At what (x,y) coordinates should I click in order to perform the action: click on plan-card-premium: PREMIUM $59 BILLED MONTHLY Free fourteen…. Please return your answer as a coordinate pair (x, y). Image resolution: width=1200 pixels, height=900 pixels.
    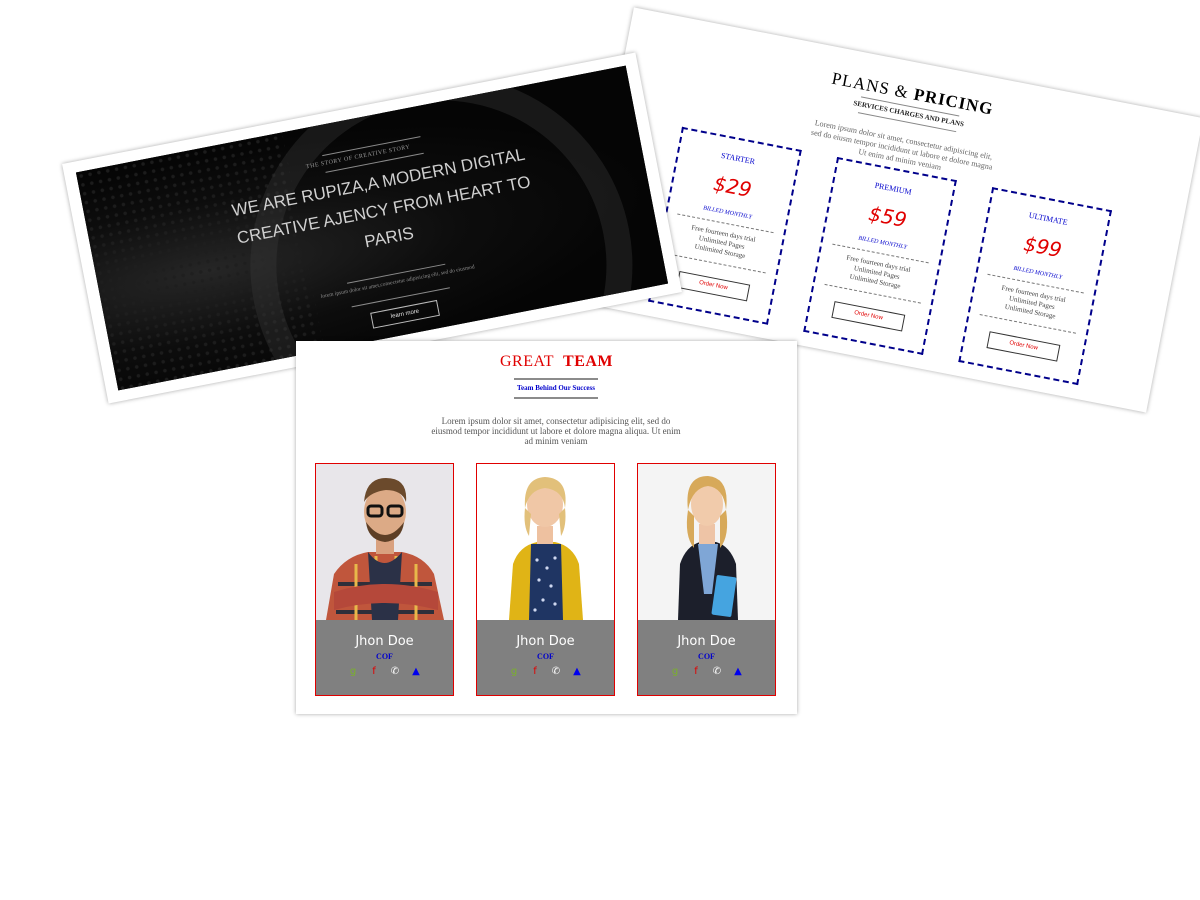
    Looking at the image, I should click on (880, 255).